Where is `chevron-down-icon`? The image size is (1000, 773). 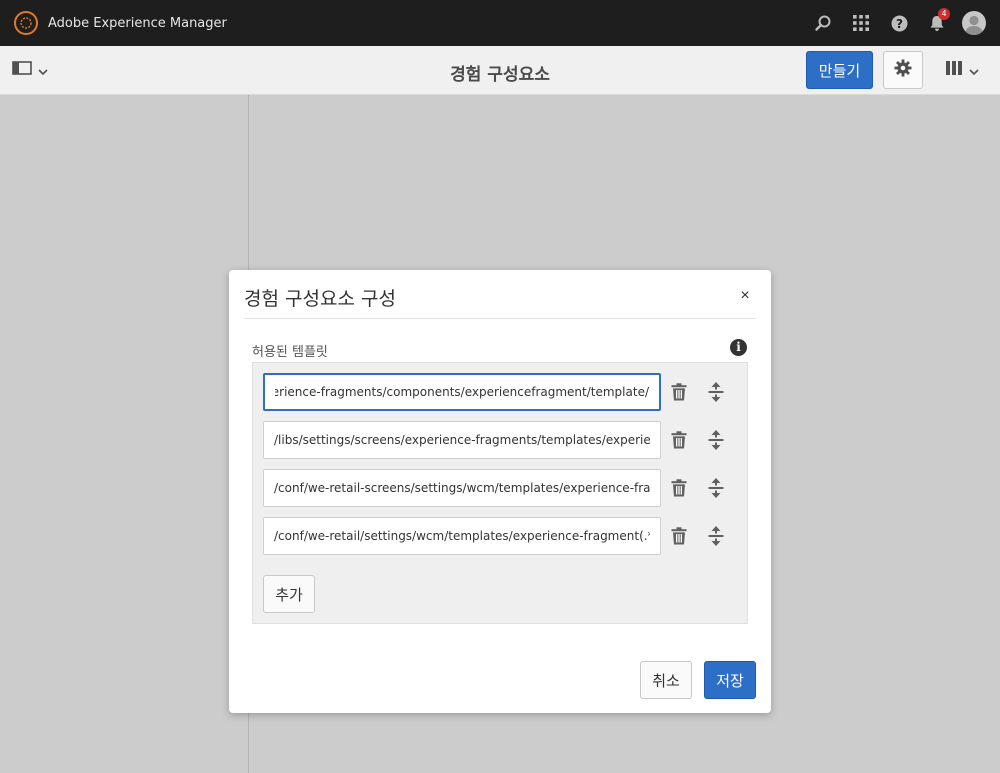
chevron-down-icon is located at coordinates (974, 70).